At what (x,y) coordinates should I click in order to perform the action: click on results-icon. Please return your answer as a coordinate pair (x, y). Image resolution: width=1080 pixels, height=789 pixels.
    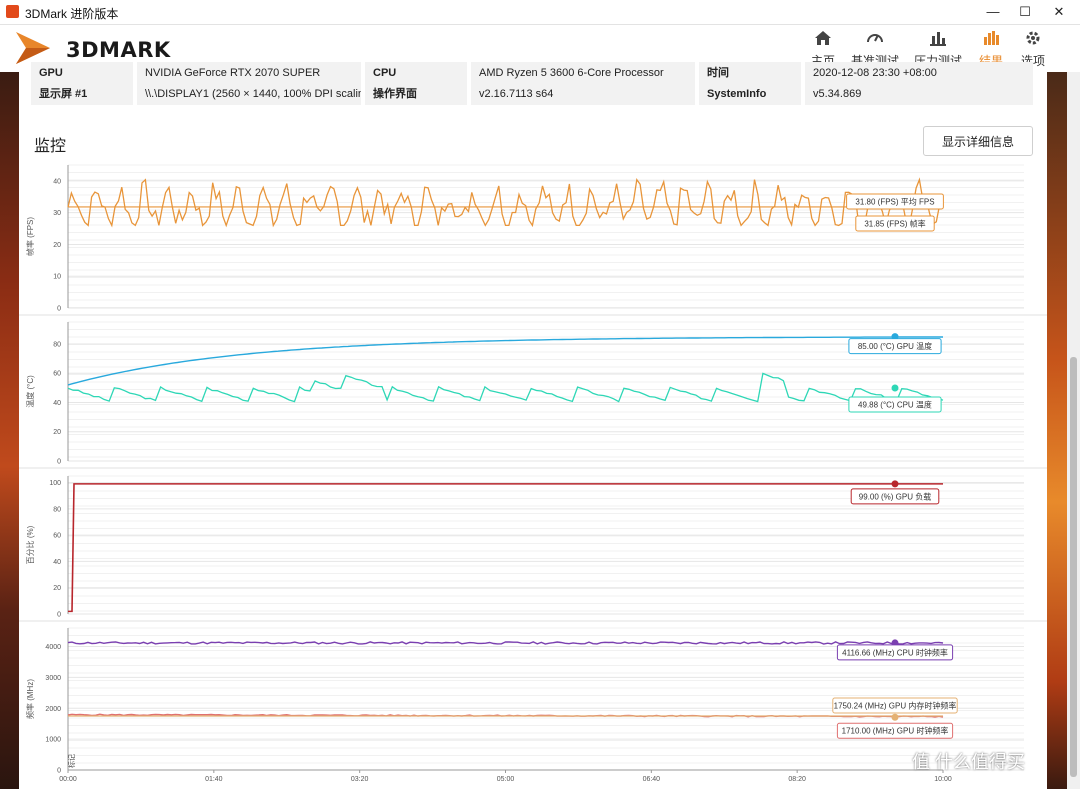
    Looking at the image, I should click on (991, 38).